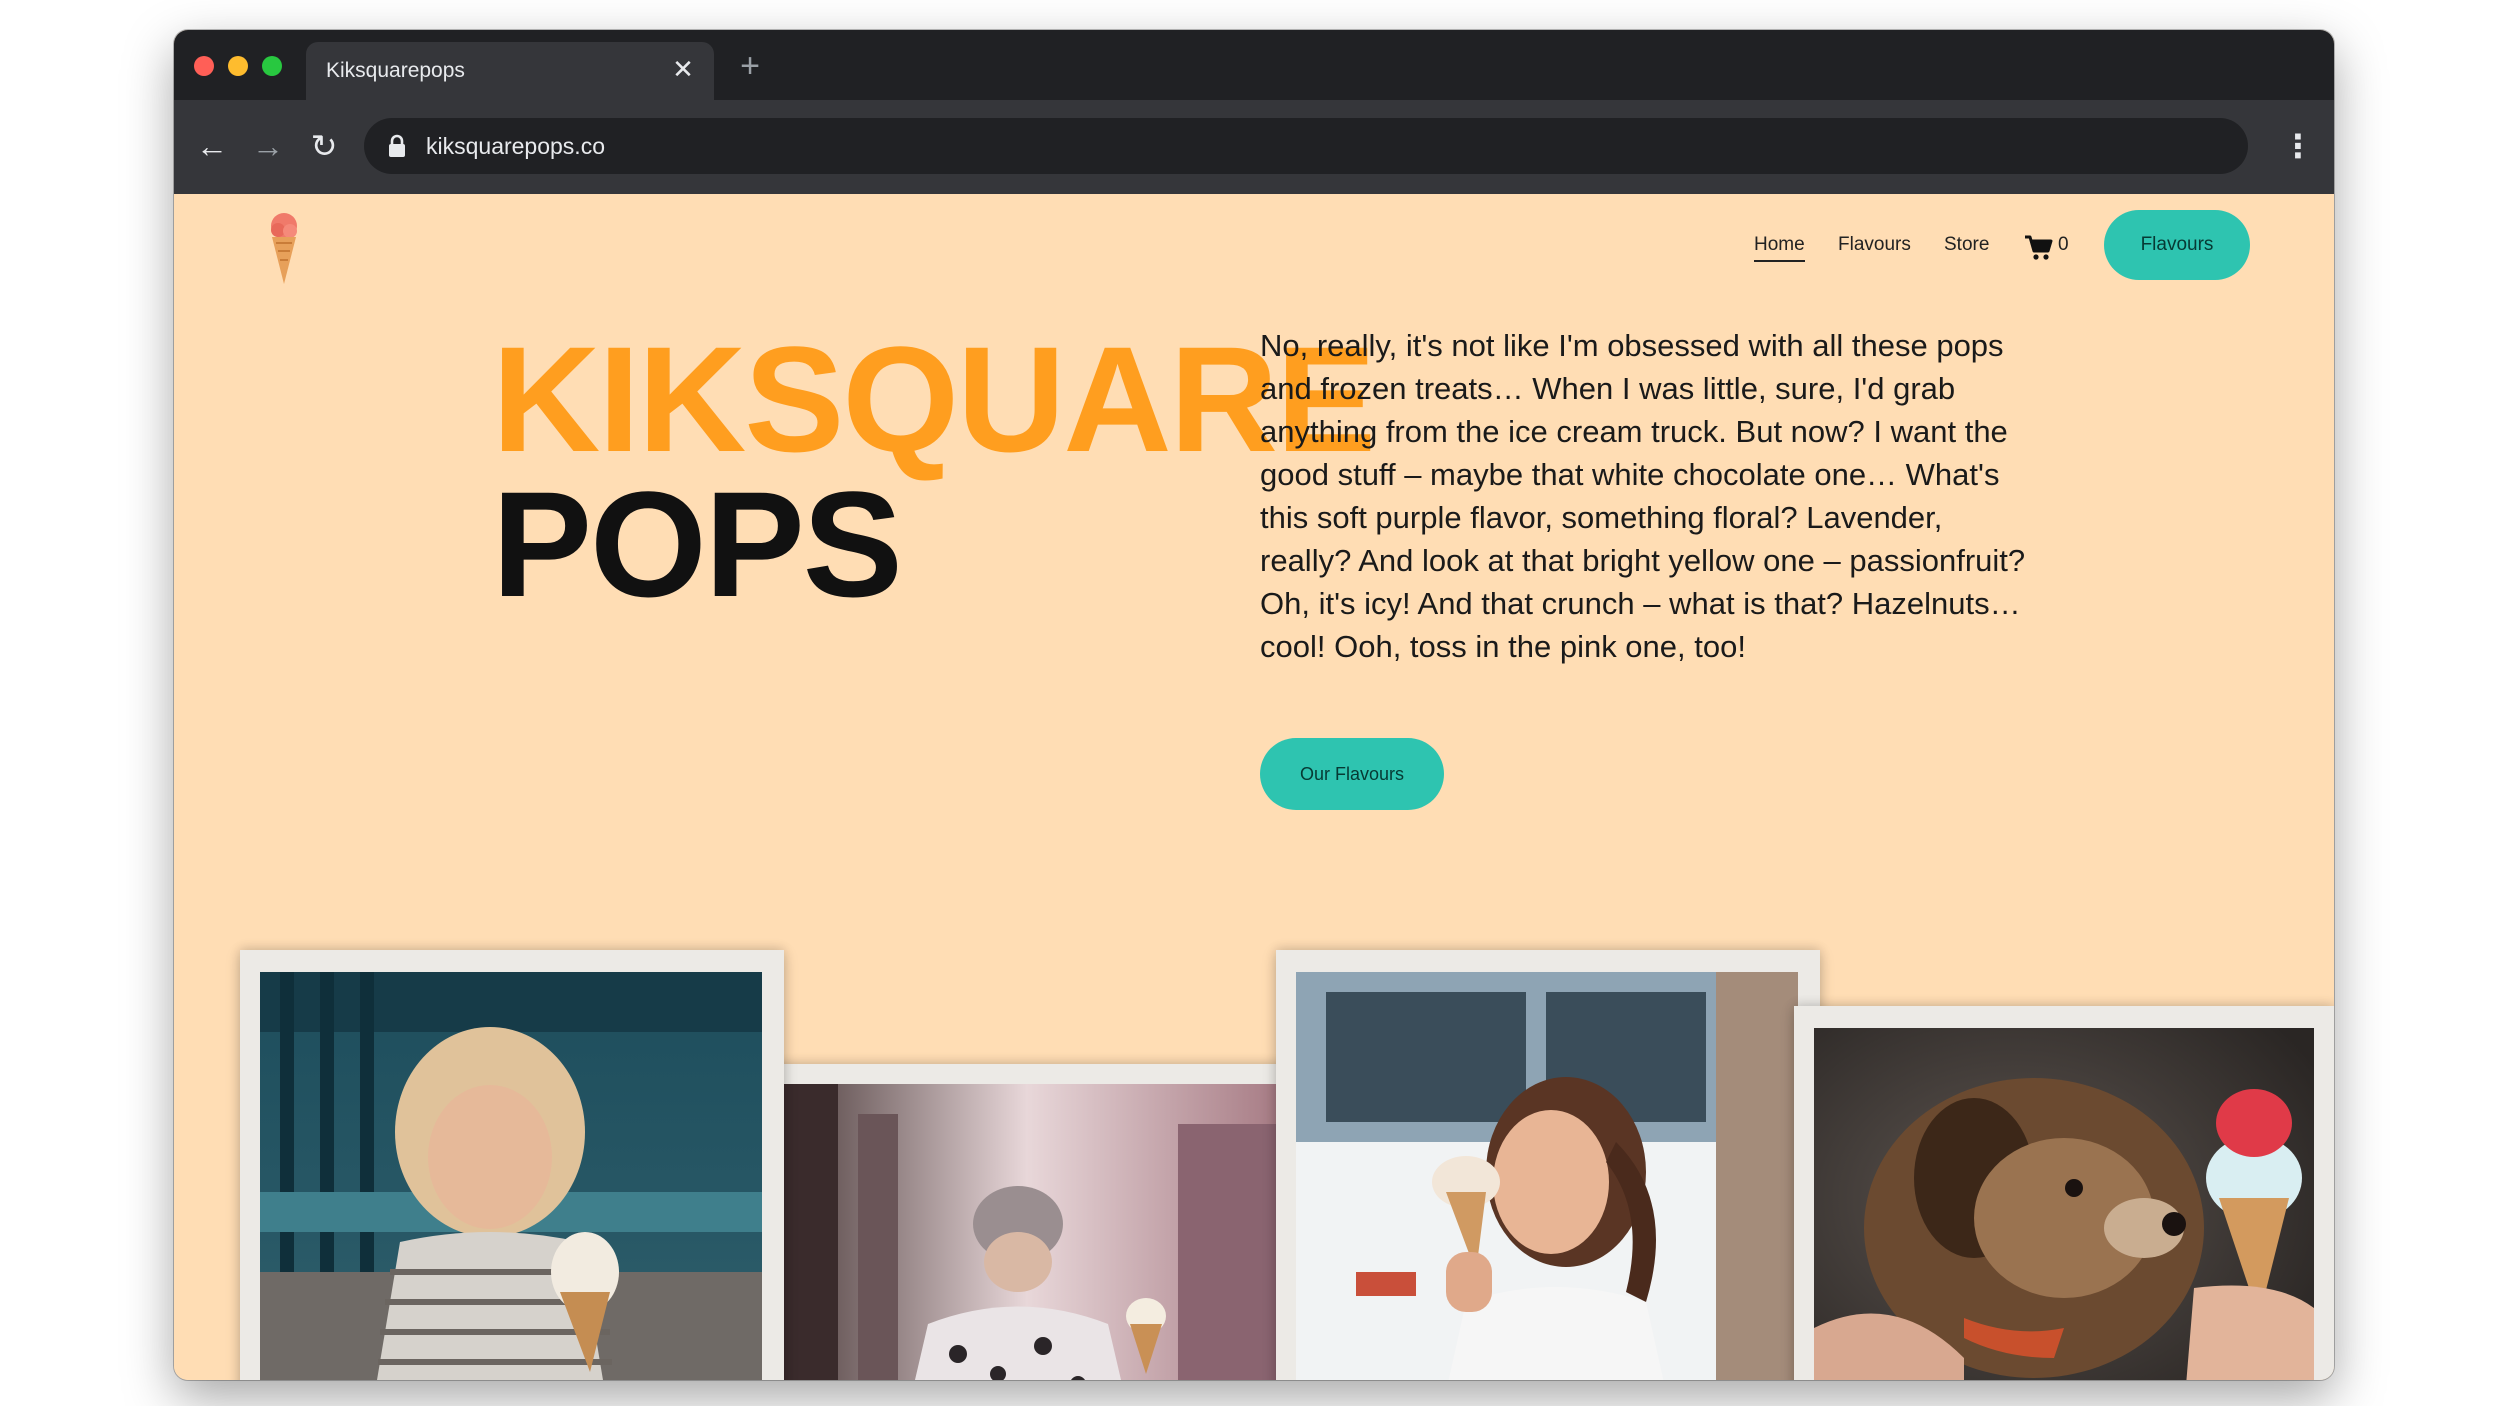 The width and height of the screenshot is (2500, 1406). I want to click on browser-tab: Kiksquarepops ✕, so click(510, 71).